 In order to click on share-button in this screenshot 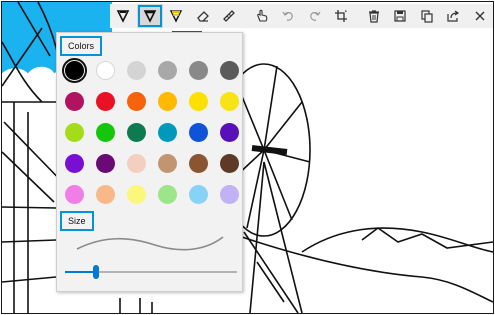, I will do `click(453, 16)`.